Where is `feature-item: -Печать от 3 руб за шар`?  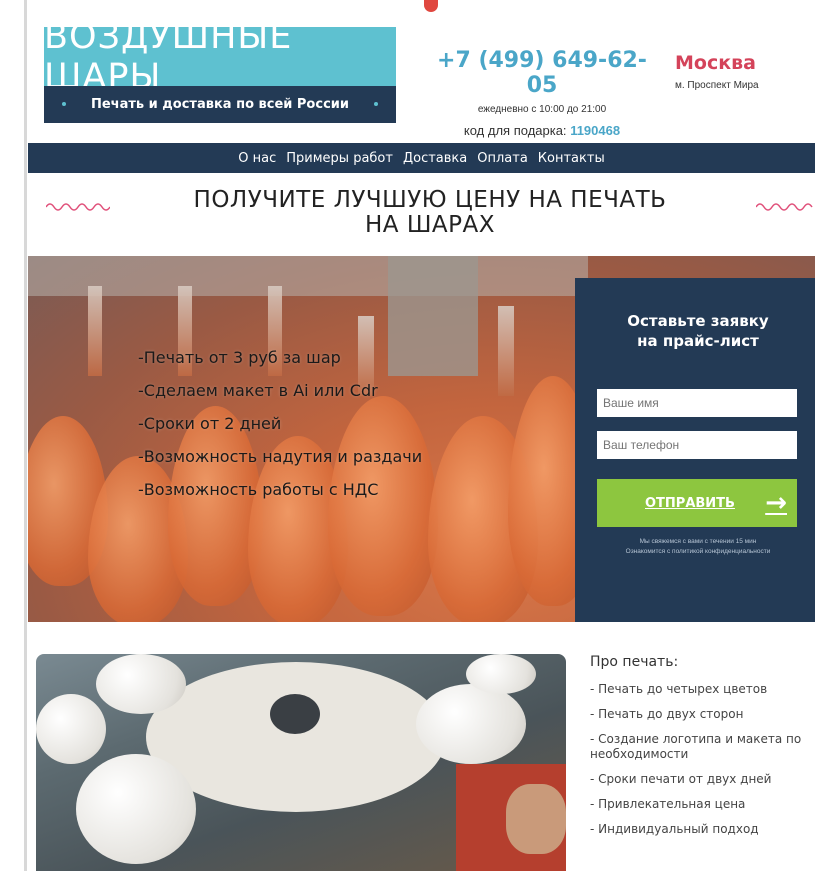 feature-item: -Печать от 3 руб за шар is located at coordinates (239, 357).